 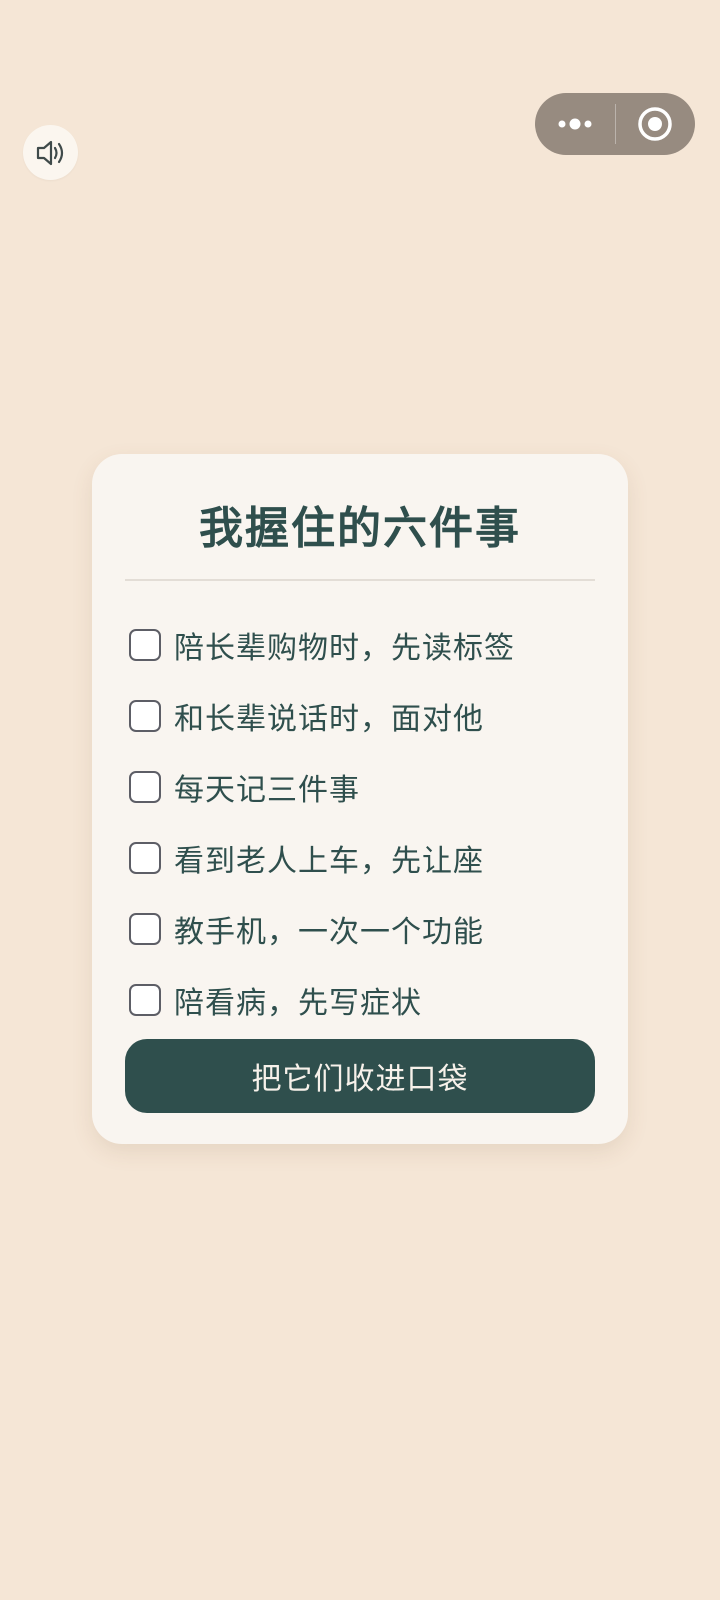 What do you see at coordinates (329, 719) in the screenshot?
I see `task-label: 和长辈说话时，面对他` at bounding box center [329, 719].